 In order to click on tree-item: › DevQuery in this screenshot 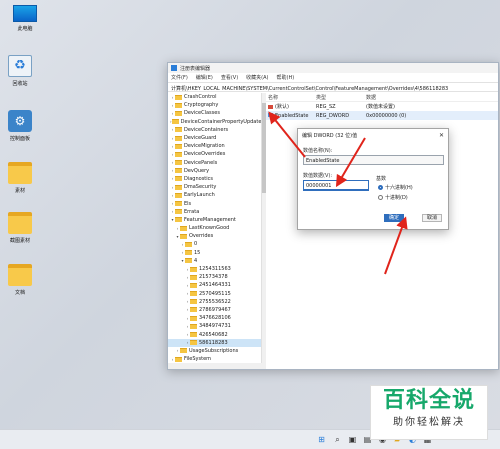, I will do `click(214, 171)`.